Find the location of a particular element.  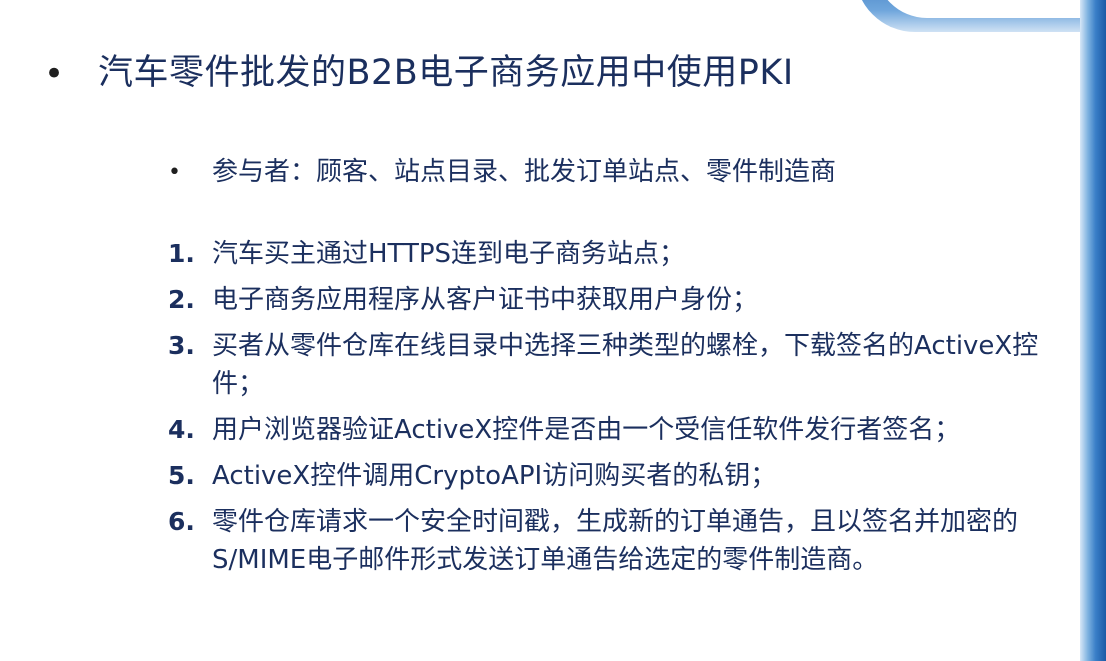

step-number: 4. is located at coordinates (181, 429).